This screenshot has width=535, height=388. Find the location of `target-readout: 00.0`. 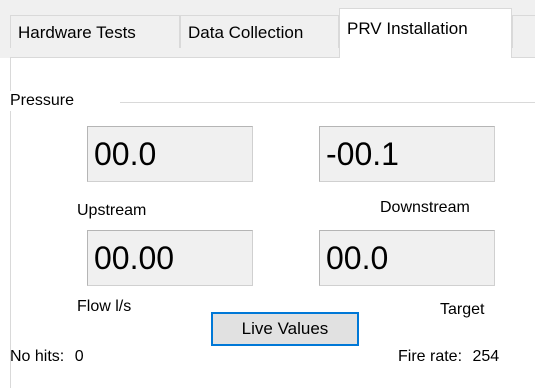

target-readout: 00.0 is located at coordinates (407, 258).